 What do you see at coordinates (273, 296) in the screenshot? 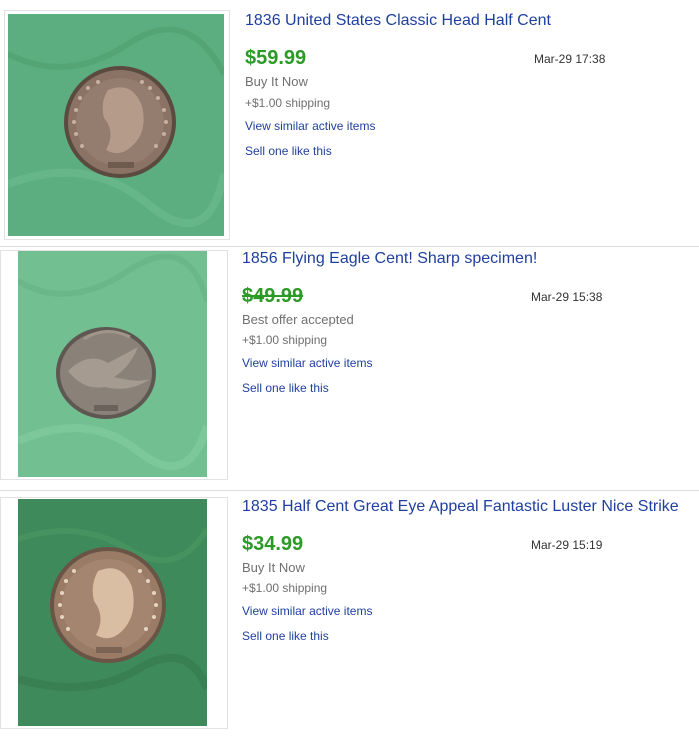
I see `listing-price: $49.99` at bounding box center [273, 296].